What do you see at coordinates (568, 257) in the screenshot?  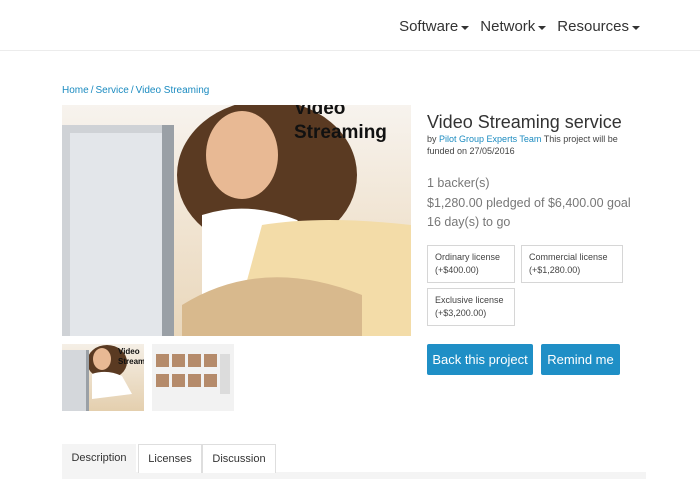 I see `license-name: Commercial license` at bounding box center [568, 257].